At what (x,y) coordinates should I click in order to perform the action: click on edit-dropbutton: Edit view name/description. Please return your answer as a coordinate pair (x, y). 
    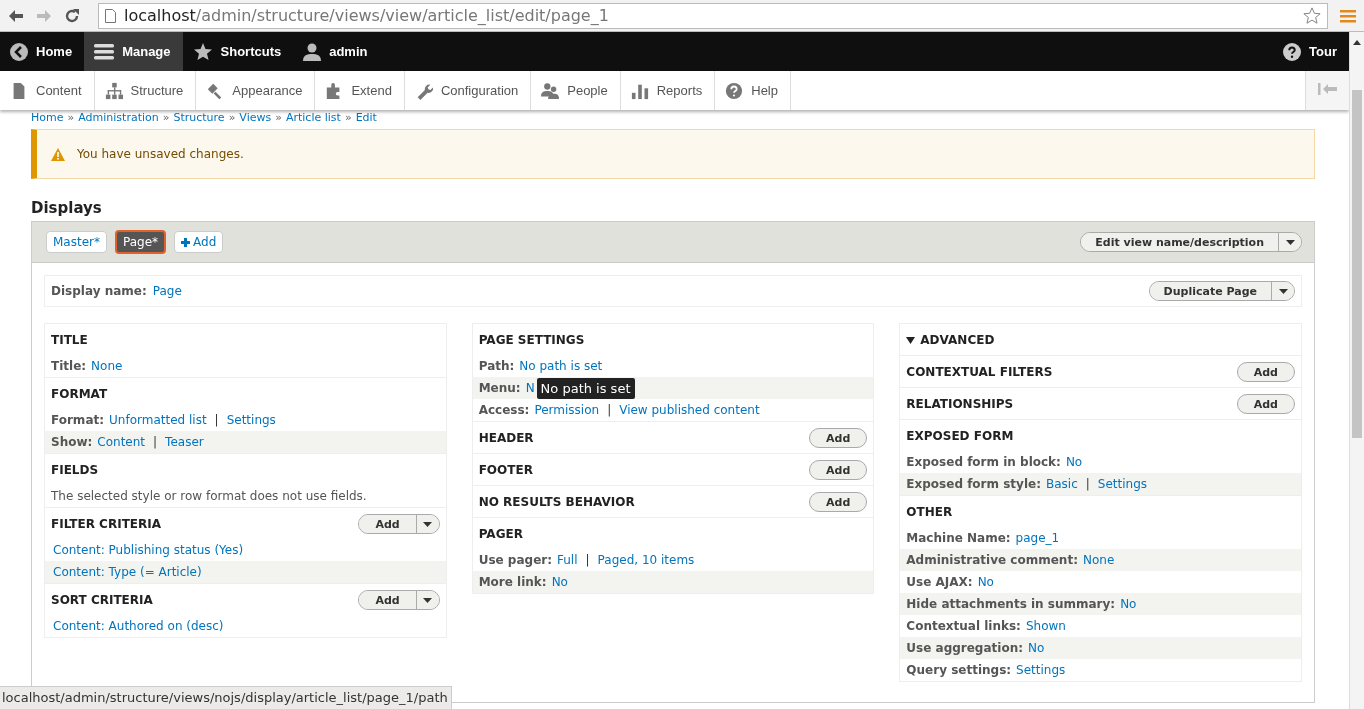
    Looking at the image, I should click on (1191, 242).